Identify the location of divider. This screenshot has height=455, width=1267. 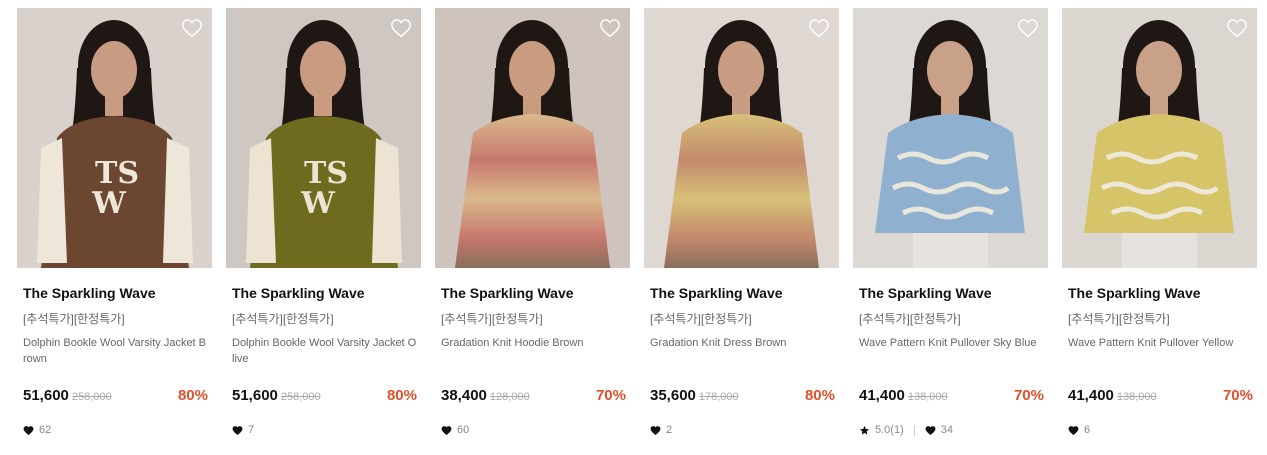
(914, 430).